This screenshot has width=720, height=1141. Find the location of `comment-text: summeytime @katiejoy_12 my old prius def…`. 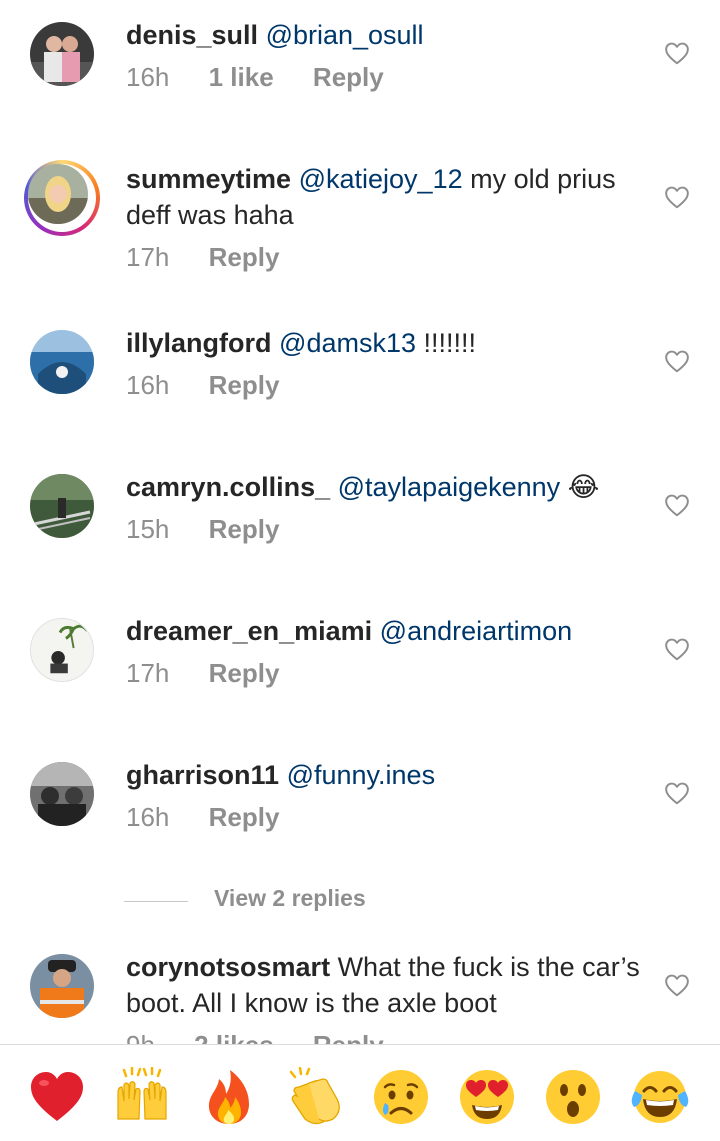

comment-text: summeytime @katiejoy_12 my old prius def… is located at coordinates (386, 197).